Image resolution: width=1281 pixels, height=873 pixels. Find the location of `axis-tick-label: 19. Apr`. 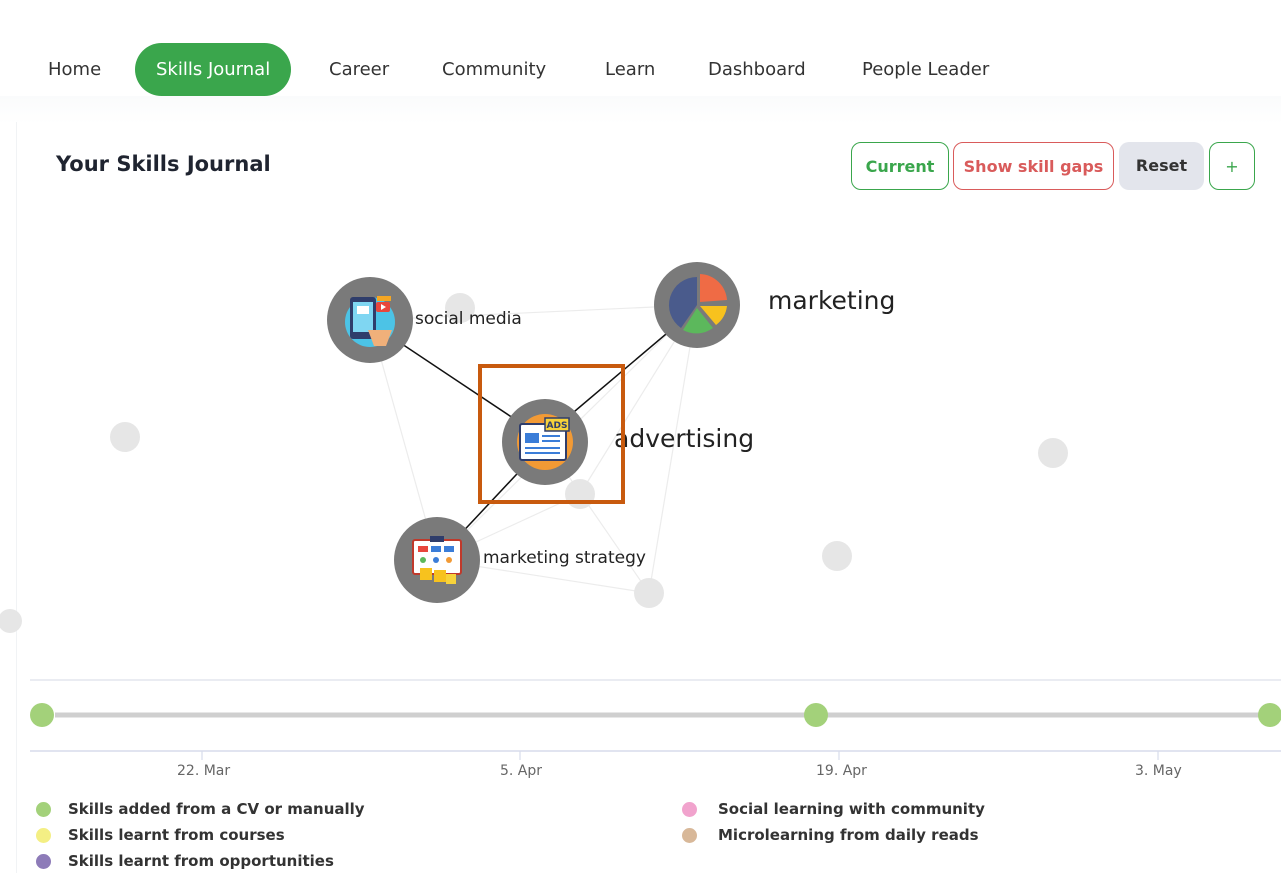

axis-tick-label: 19. Apr is located at coordinates (841, 771).